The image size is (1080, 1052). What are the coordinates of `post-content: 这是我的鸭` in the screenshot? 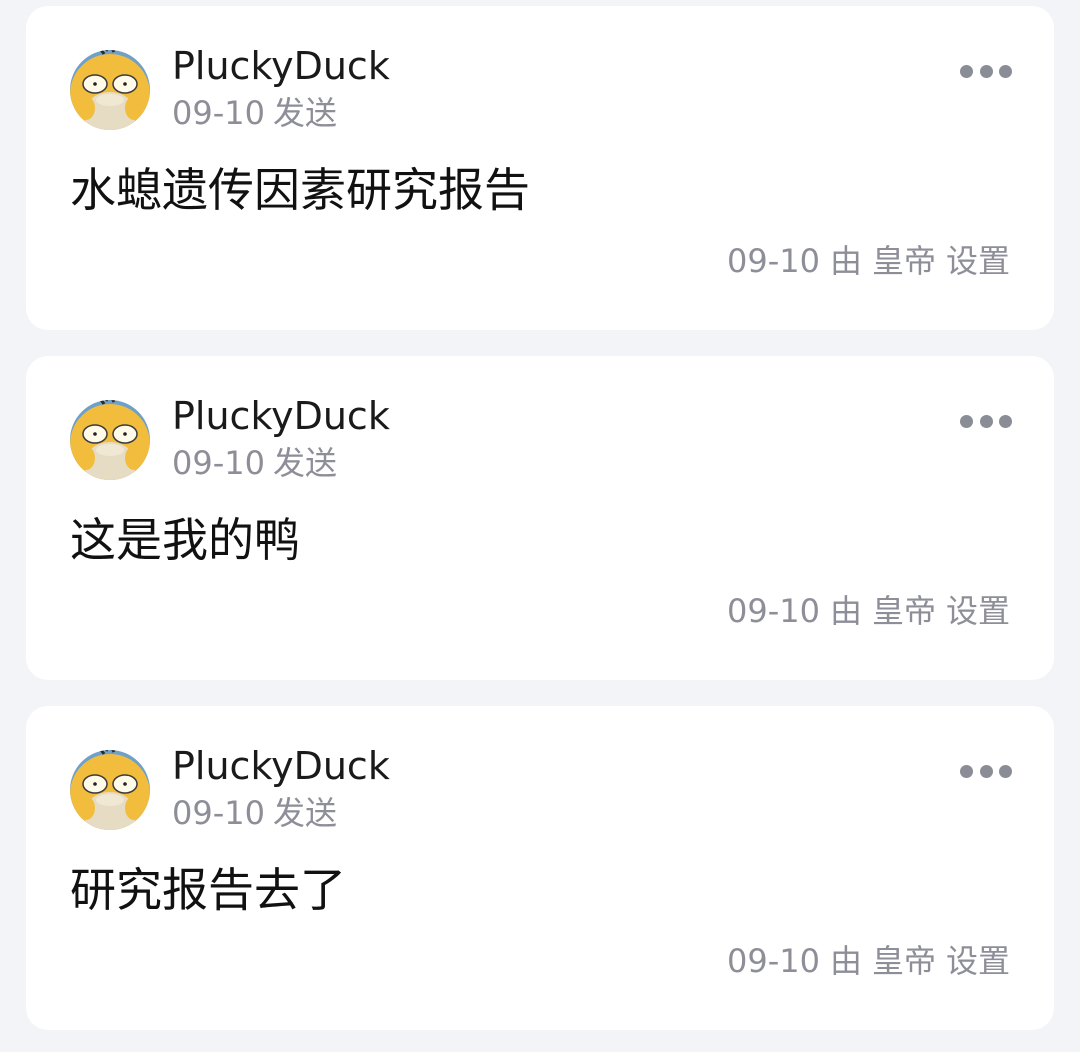 It's located at (185, 540).